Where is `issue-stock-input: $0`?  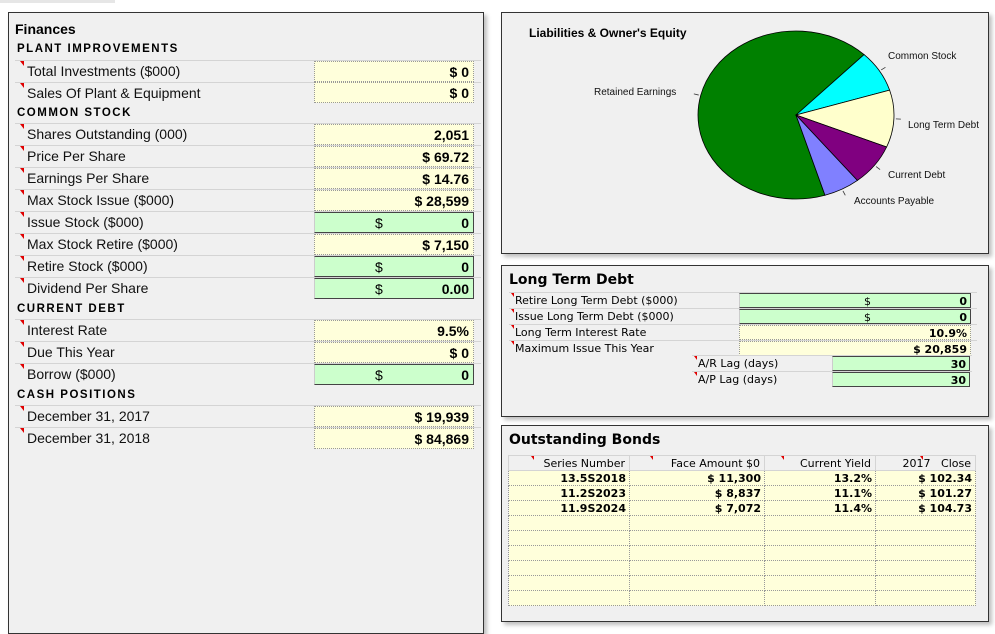
issue-stock-input: $0 is located at coordinates (394, 222).